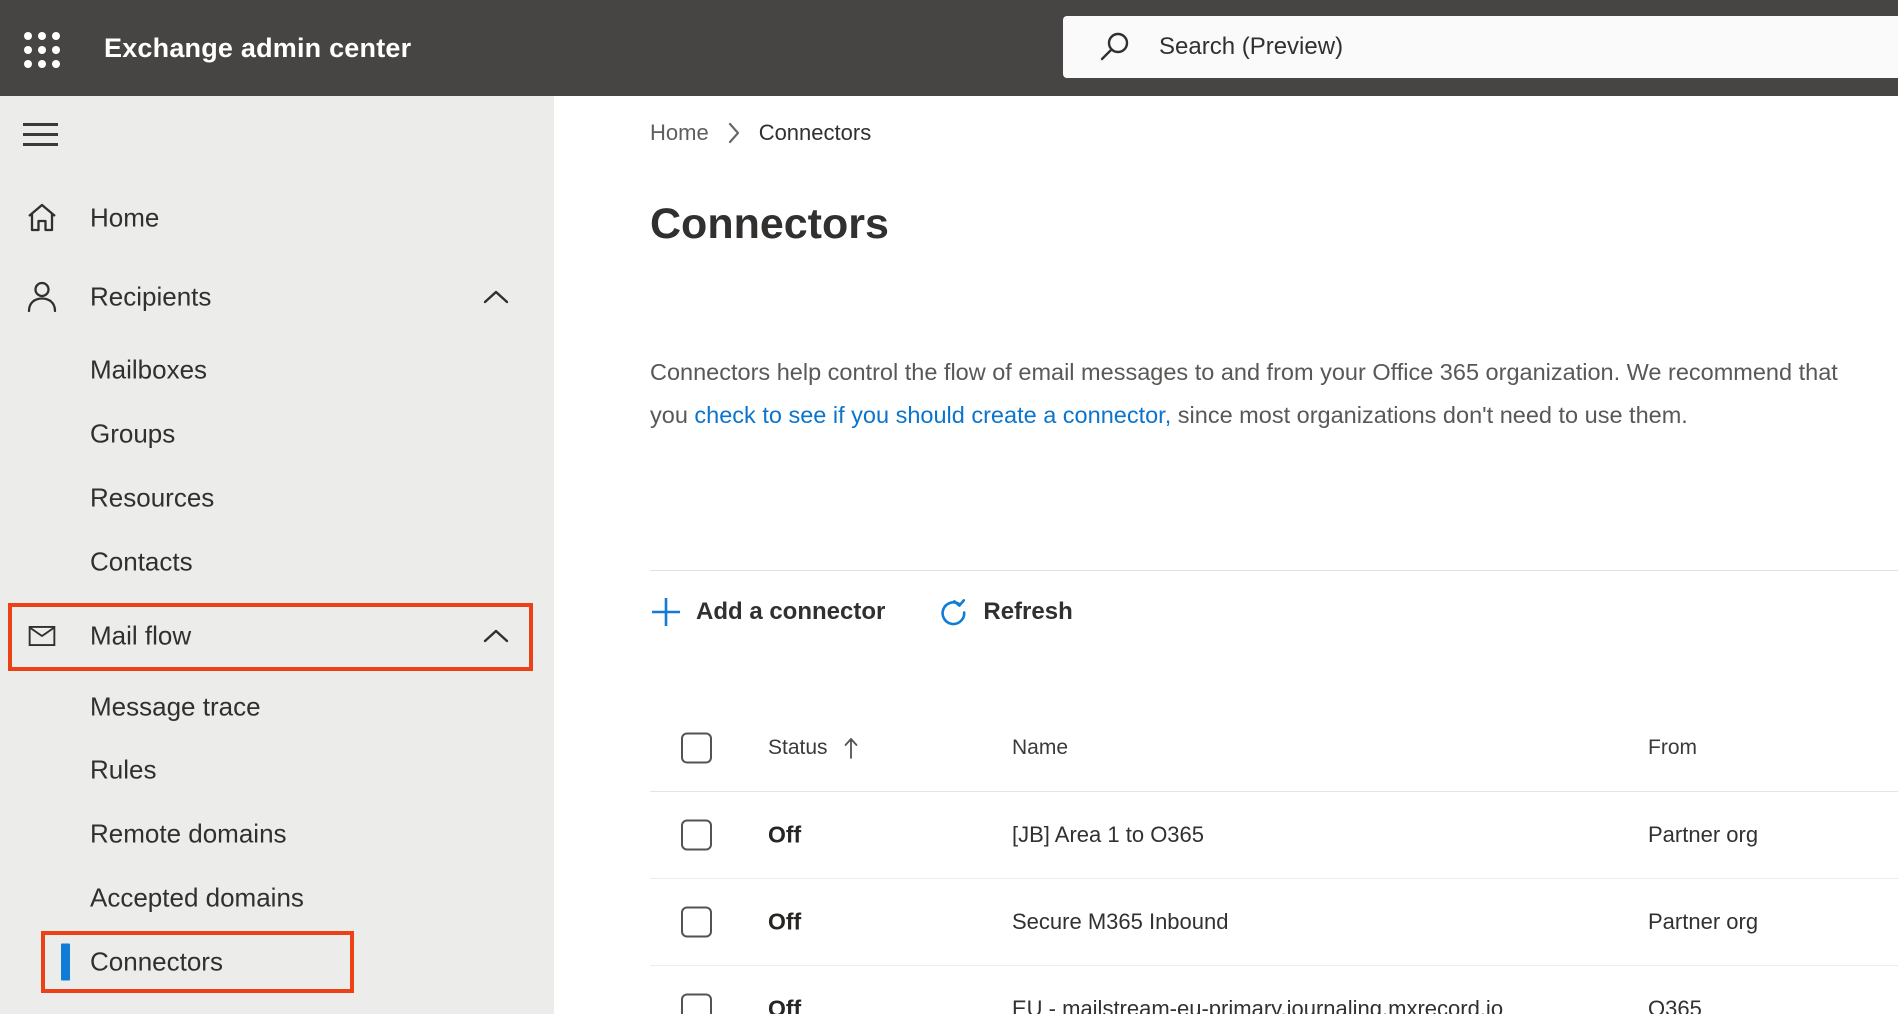 The image size is (1898, 1014). Describe the element at coordinates (277, 562) in the screenshot. I see `sidebar-item-contacts: Contacts` at that location.